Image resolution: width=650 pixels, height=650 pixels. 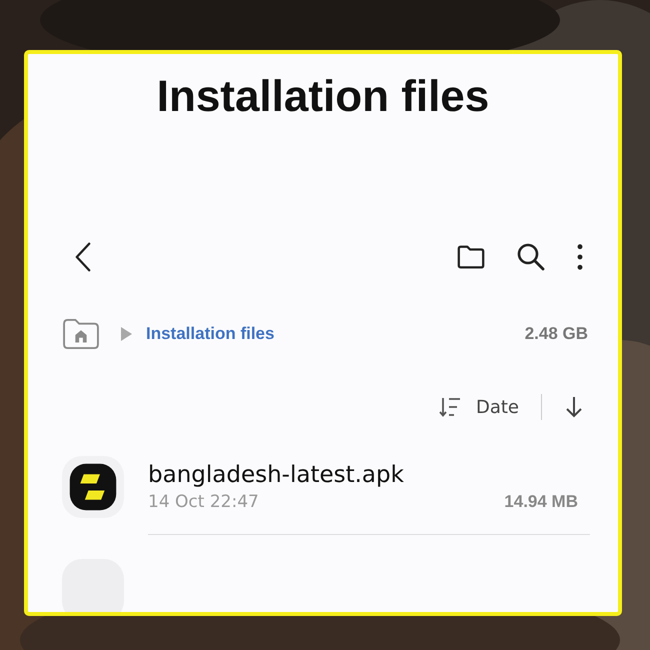 I want to click on file-name: bangladesh-latest.apk, so click(x=276, y=475).